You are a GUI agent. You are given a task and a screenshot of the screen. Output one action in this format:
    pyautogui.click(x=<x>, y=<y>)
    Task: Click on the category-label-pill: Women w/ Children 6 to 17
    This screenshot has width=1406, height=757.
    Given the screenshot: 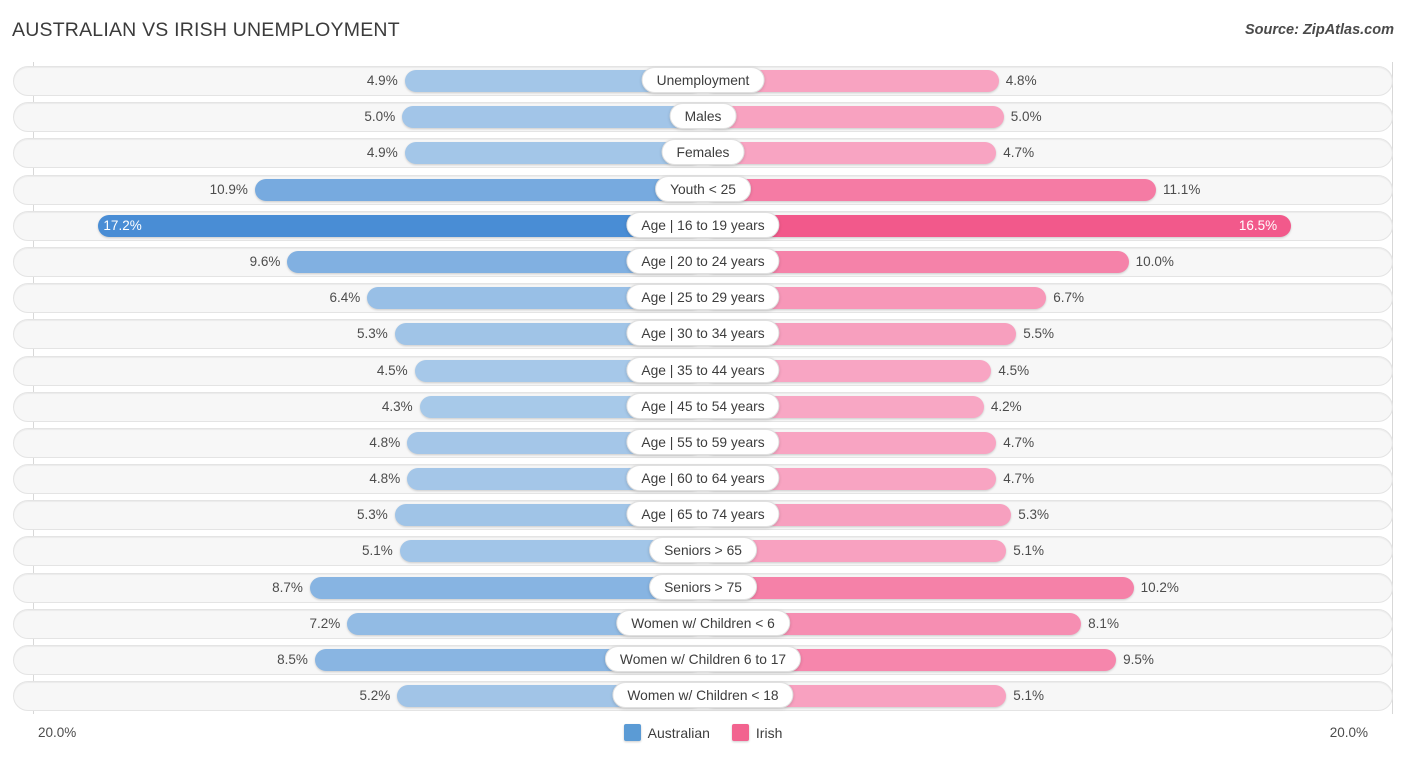 What is the action you would take?
    pyautogui.click(x=703, y=659)
    